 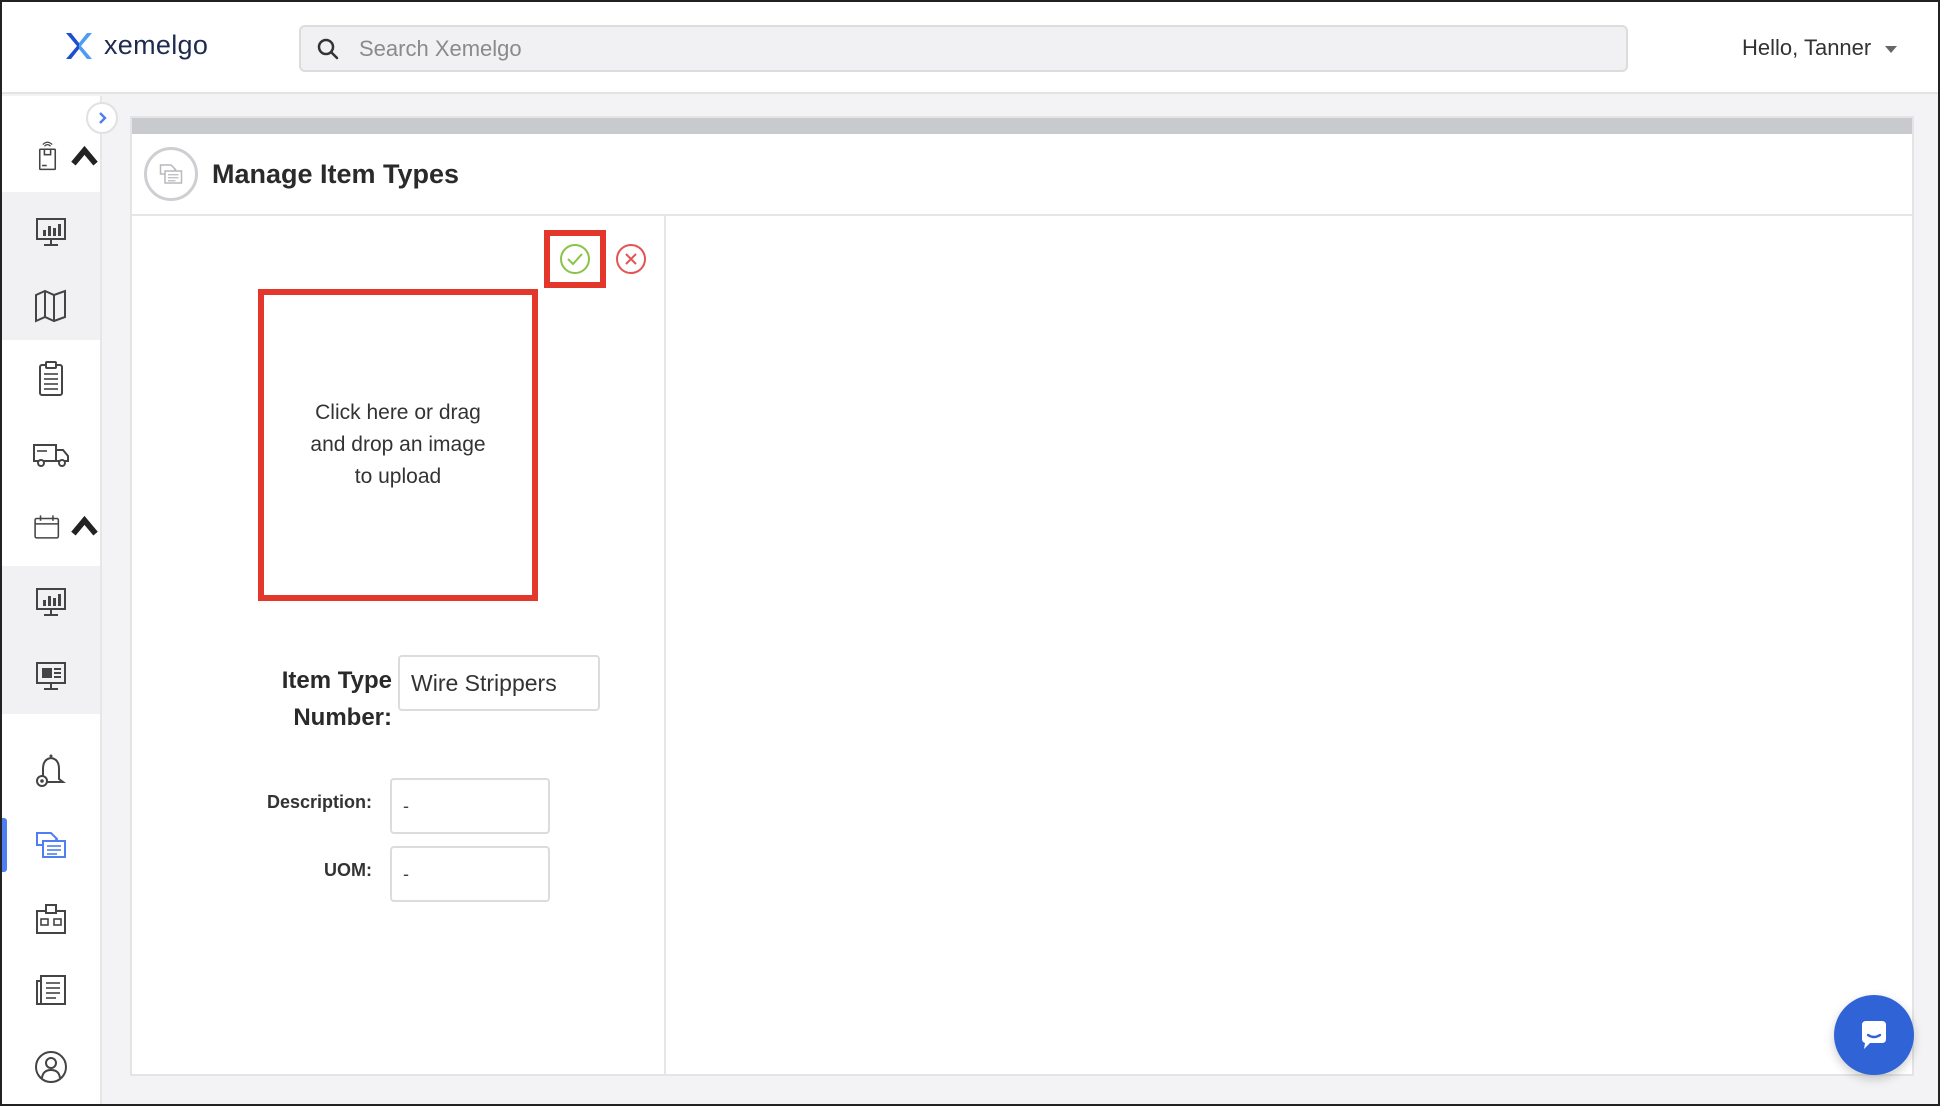 I want to click on sidebar-expand-button, so click(x=102, y=118).